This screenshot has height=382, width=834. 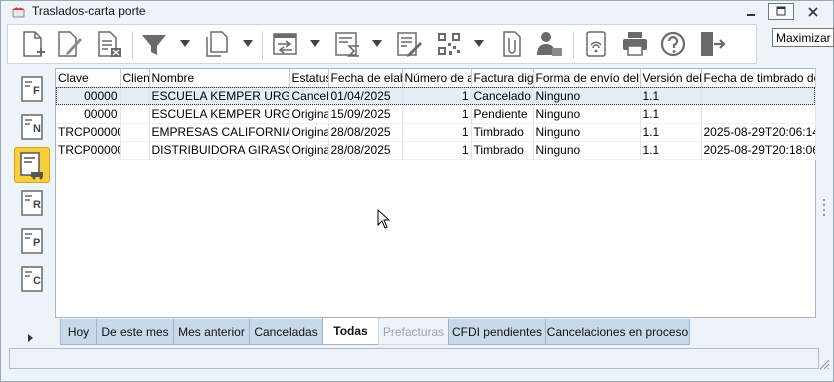 I want to click on qr-code-icon, so click(x=449, y=44).